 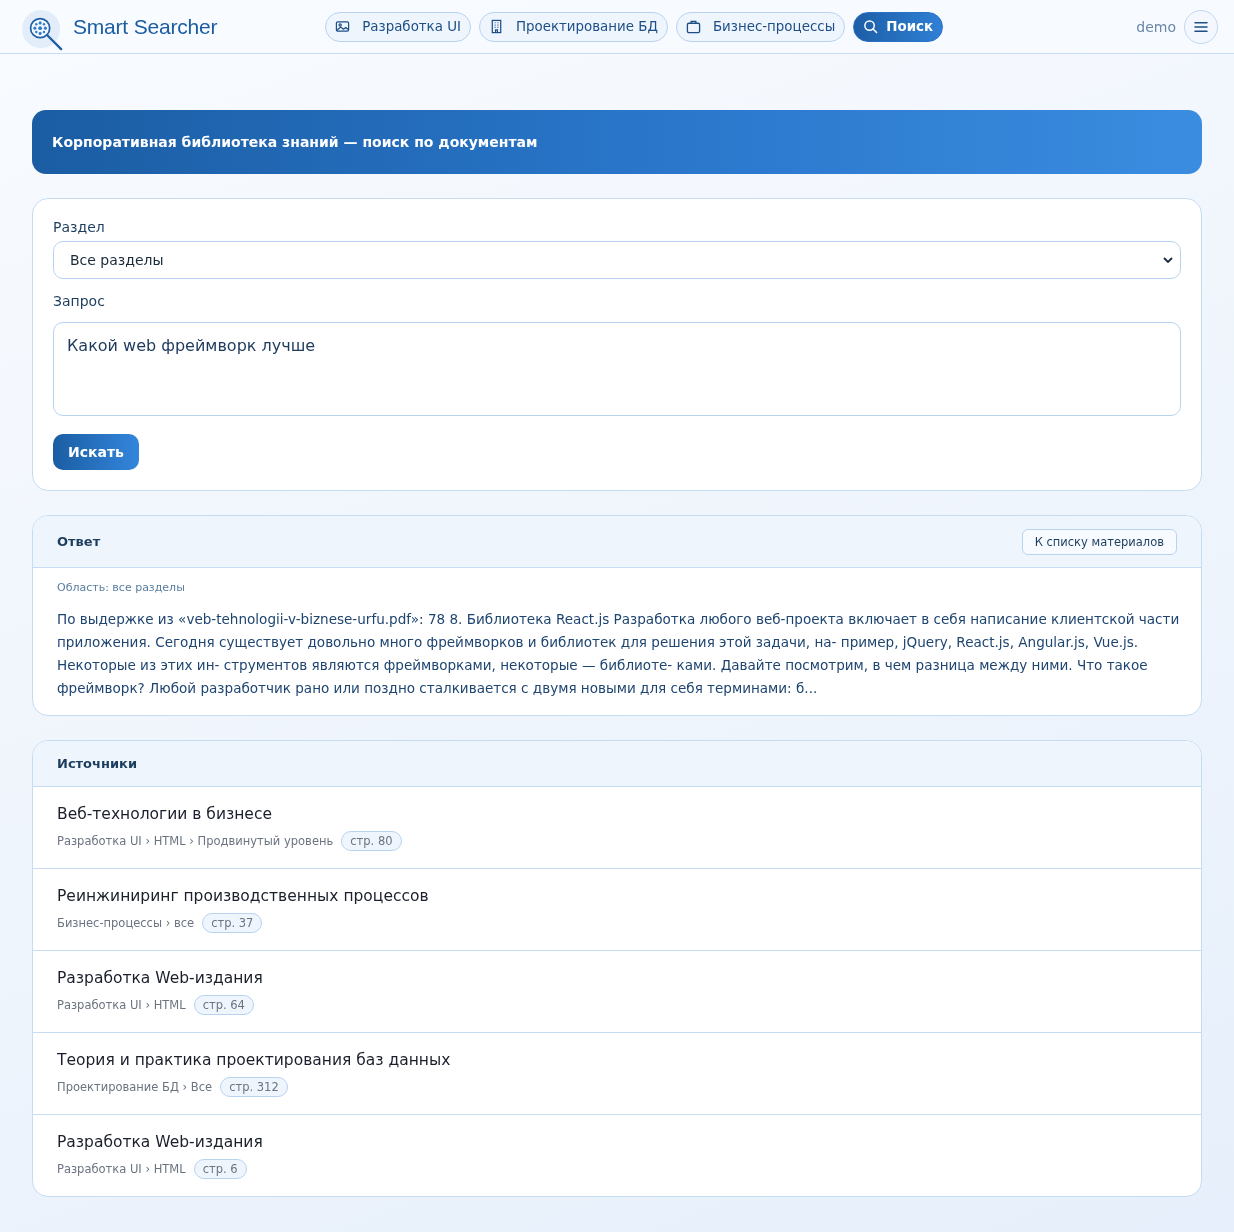 I want to click on page-badge: стр. 64, so click(x=223, y=1005).